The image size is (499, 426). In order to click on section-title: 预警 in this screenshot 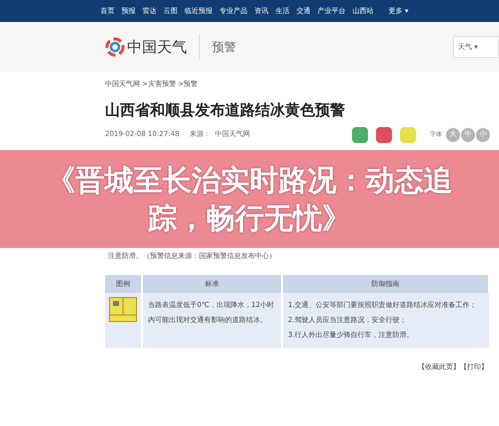, I will do `click(224, 47)`.